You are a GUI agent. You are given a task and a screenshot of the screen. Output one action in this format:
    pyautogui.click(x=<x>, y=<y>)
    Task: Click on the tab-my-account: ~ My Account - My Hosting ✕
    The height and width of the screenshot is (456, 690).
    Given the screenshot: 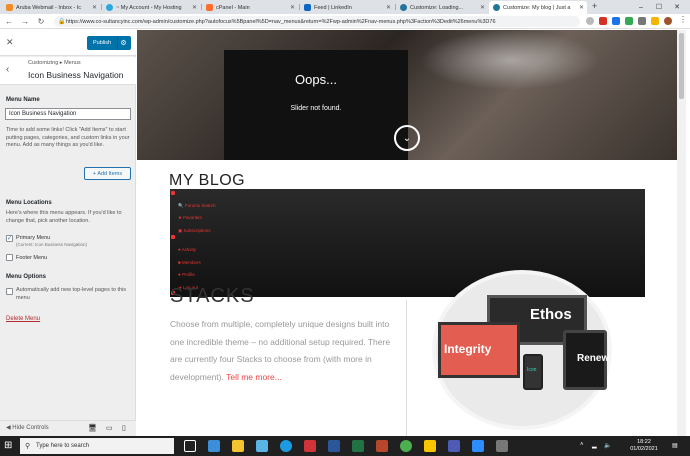 What is the action you would take?
    pyautogui.click(x=151, y=7)
    